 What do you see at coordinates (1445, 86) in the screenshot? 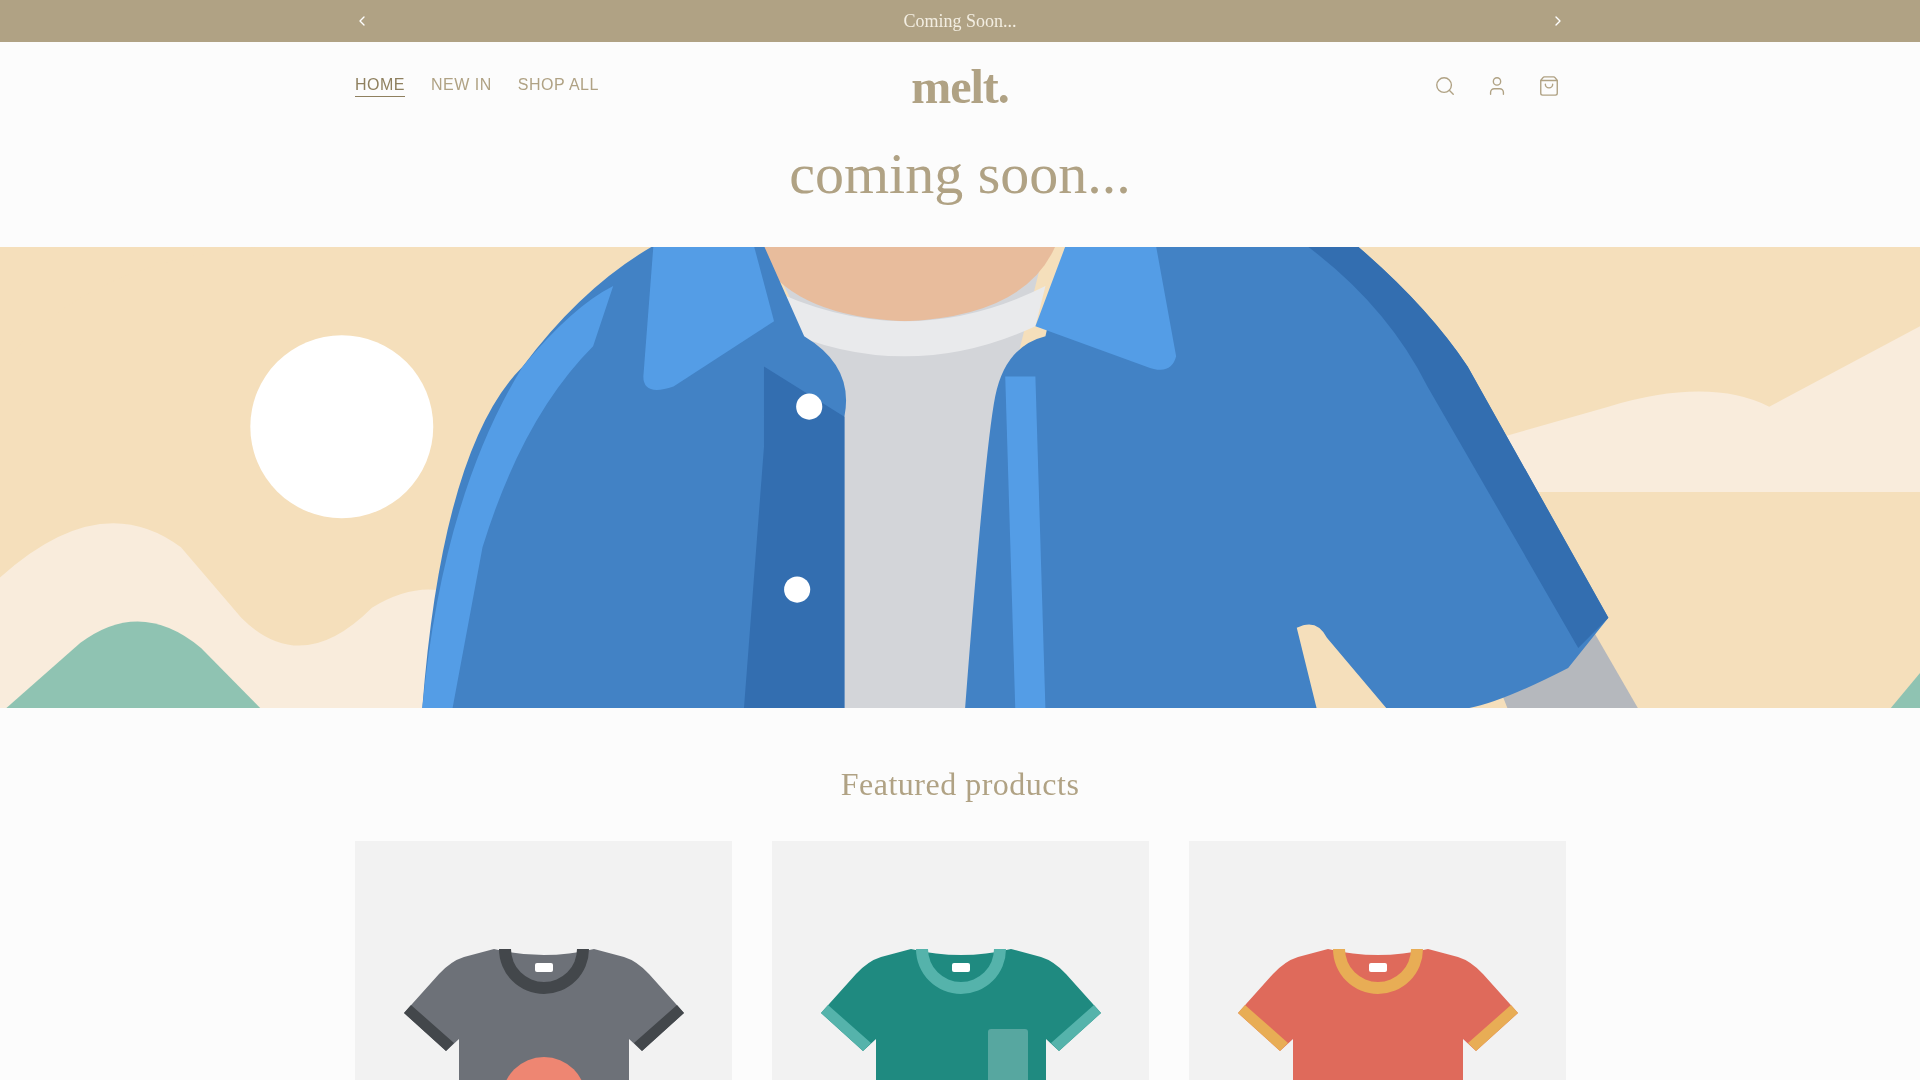
I see `search-icon` at bounding box center [1445, 86].